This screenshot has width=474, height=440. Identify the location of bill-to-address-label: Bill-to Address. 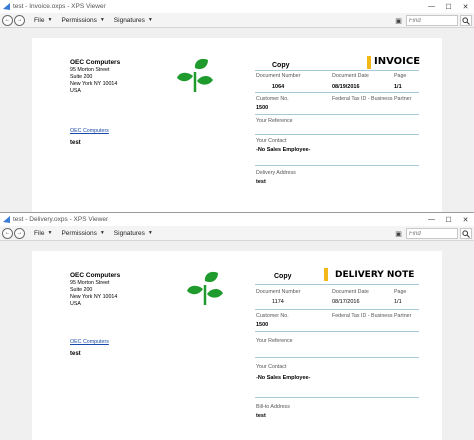
(273, 407).